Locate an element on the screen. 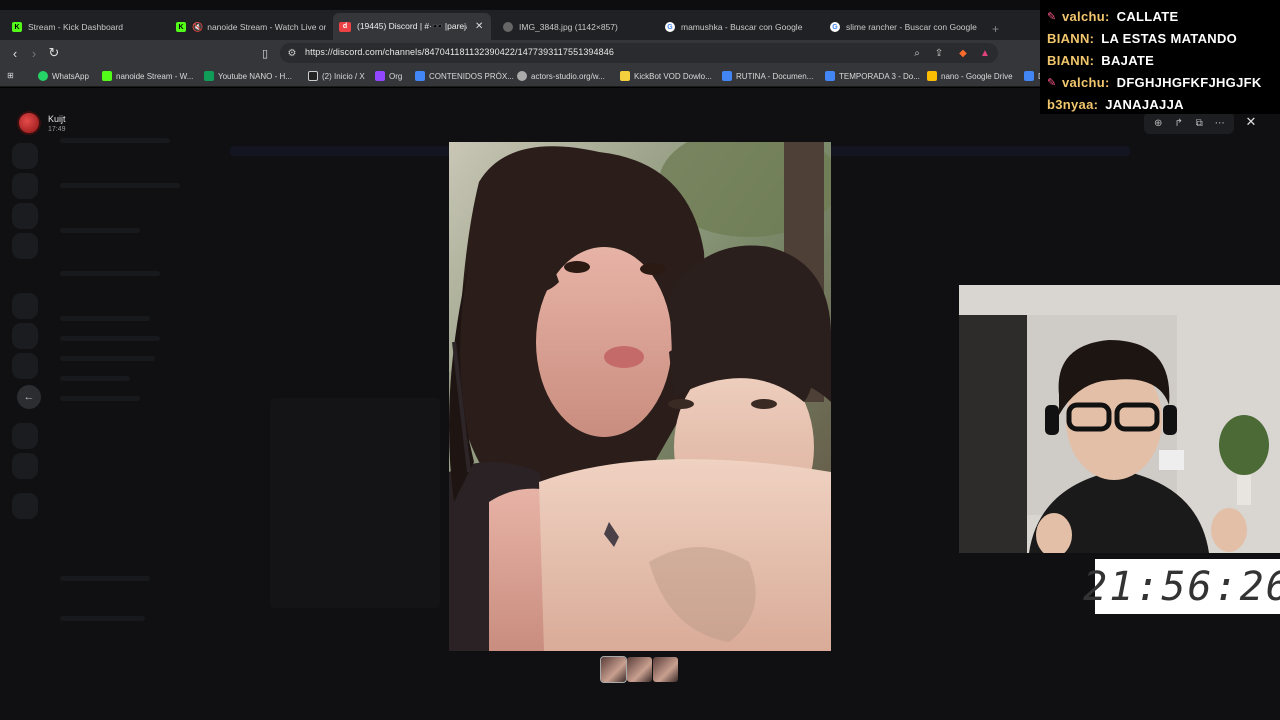 The height and width of the screenshot is (720, 1280). chat-message: b3nyaa: JANAJAJJA is located at coordinates (1163, 104).